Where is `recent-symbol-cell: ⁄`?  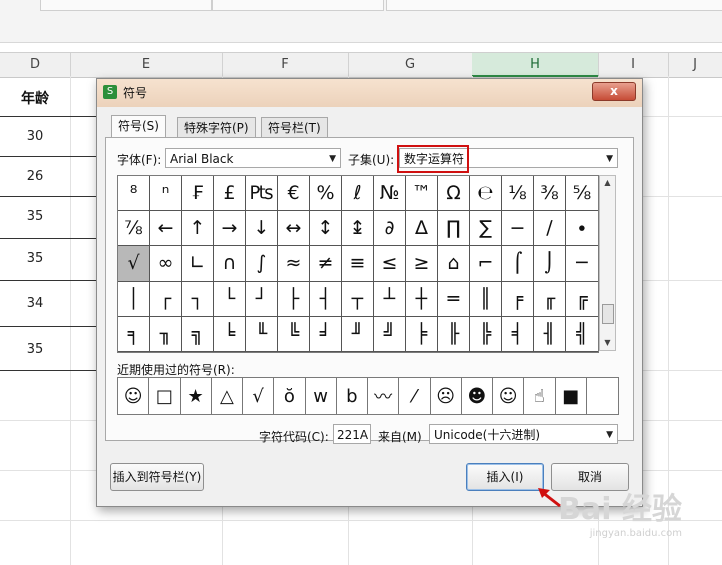 recent-symbol-cell: ⁄ is located at coordinates (415, 396).